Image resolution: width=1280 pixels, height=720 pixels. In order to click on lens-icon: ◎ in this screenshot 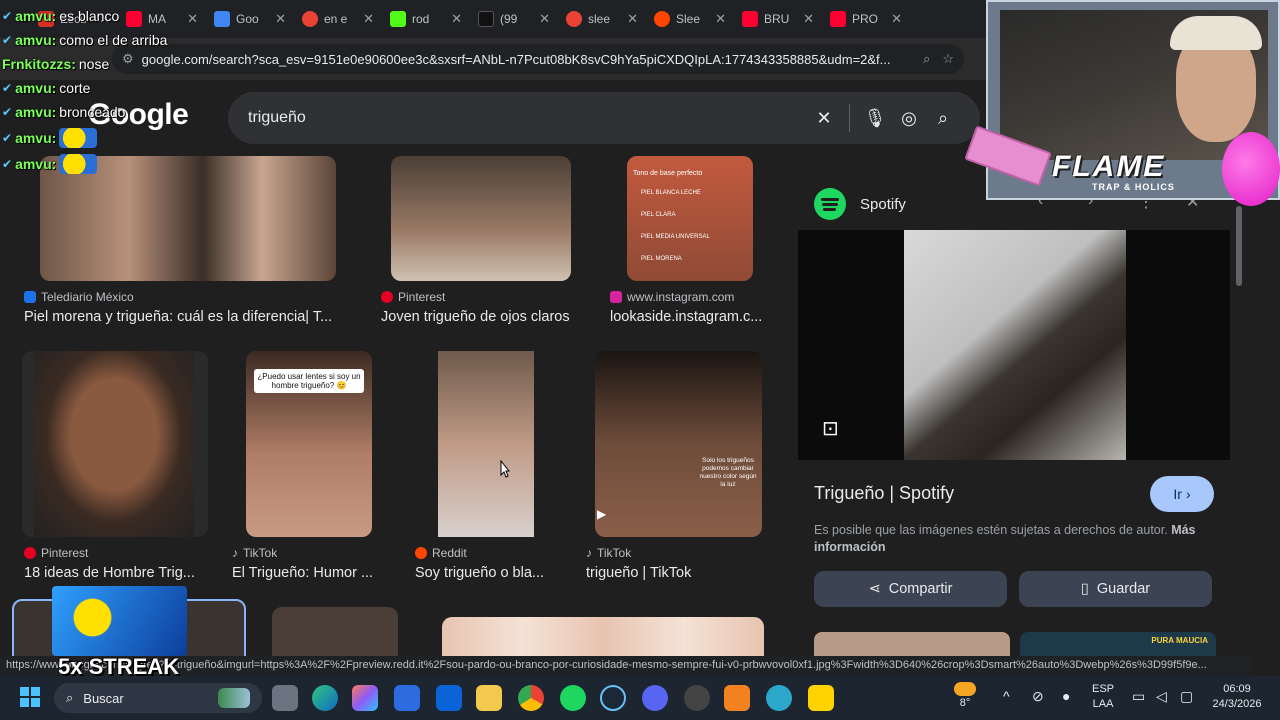, I will do `click(909, 118)`.